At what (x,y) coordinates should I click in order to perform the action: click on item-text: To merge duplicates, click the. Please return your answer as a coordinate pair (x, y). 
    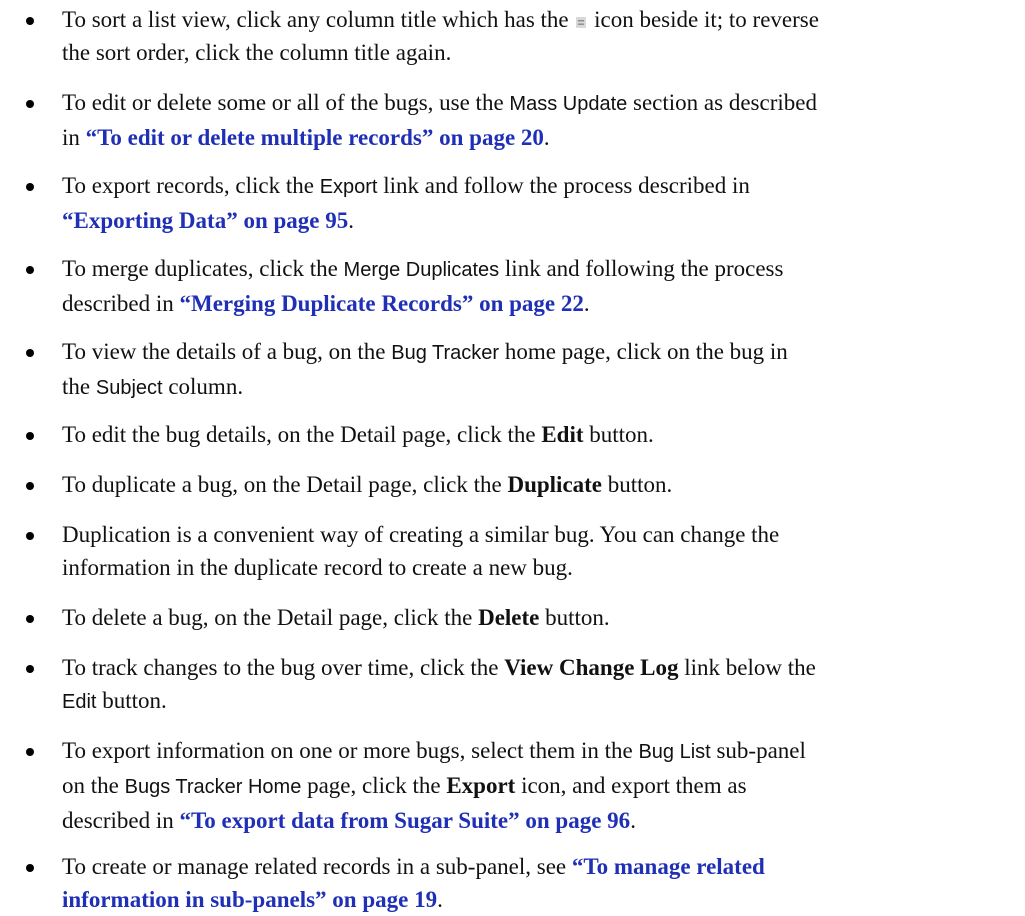
    Looking at the image, I should click on (200, 268).